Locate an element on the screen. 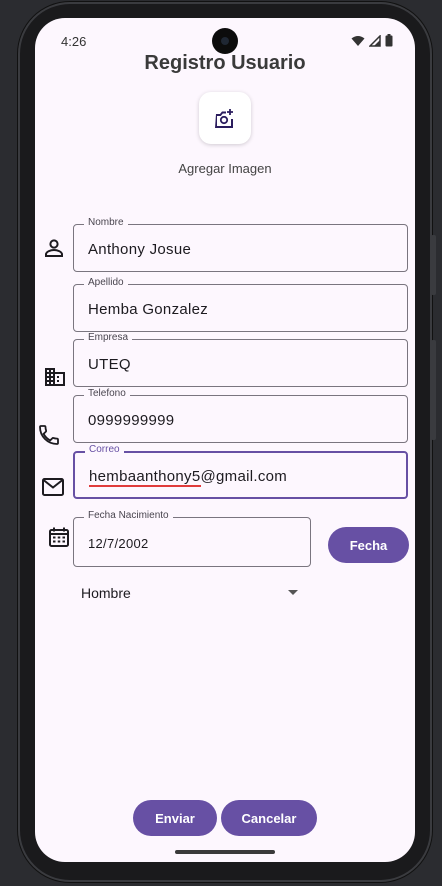 This screenshot has width=442, height=886. add-image-button is located at coordinates (225, 118).